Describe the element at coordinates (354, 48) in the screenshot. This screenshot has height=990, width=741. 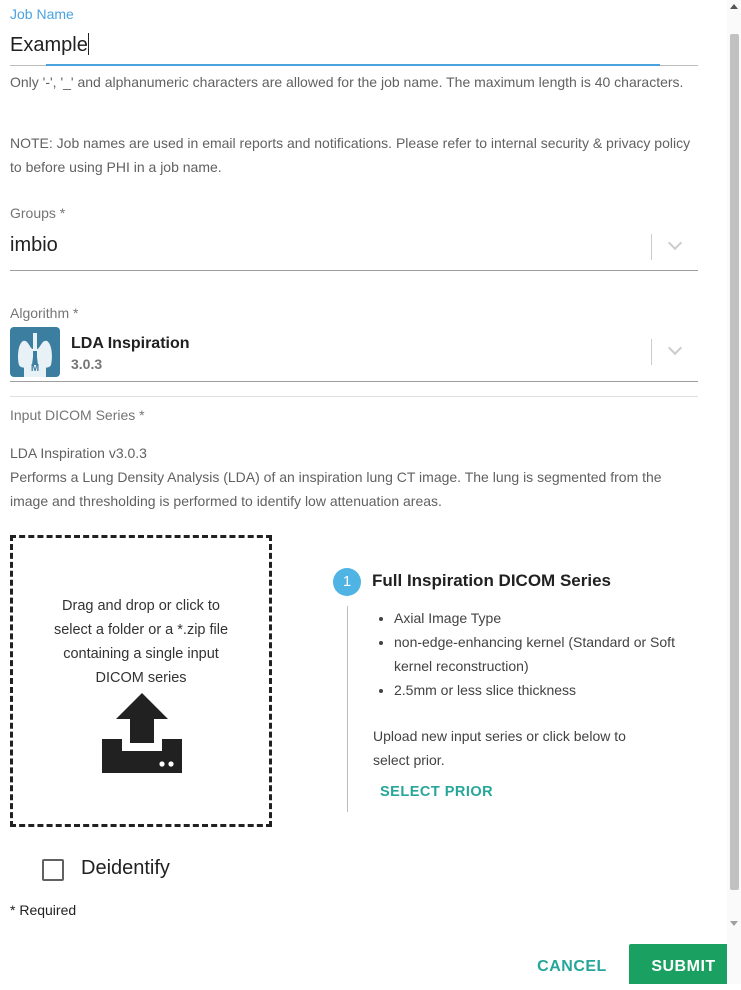
I see `job-name-input: Example` at that location.